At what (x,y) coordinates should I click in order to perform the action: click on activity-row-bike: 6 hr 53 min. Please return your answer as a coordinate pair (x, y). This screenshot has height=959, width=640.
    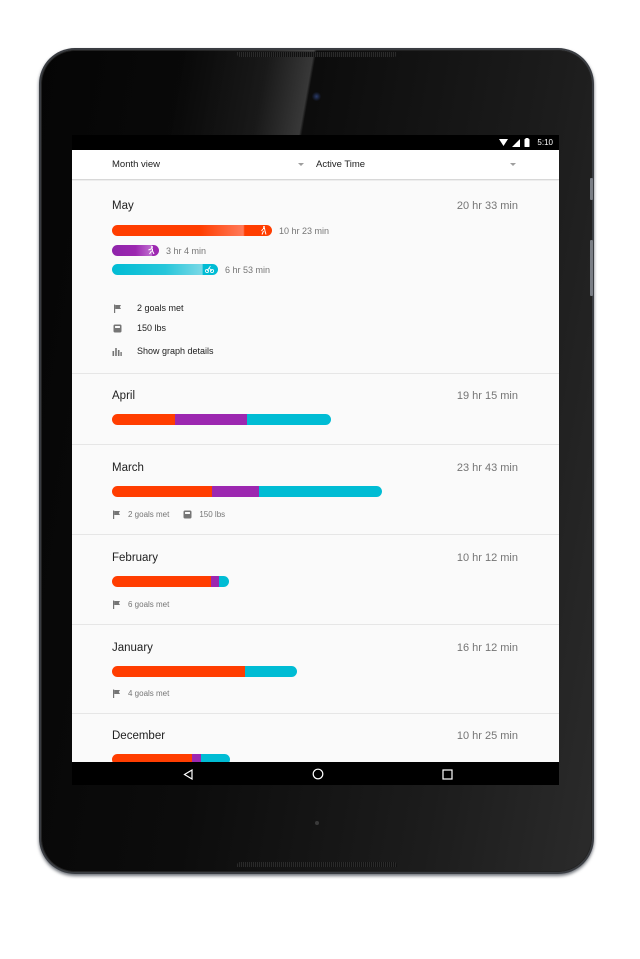
    Looking at the image, I should click on (191, 269).